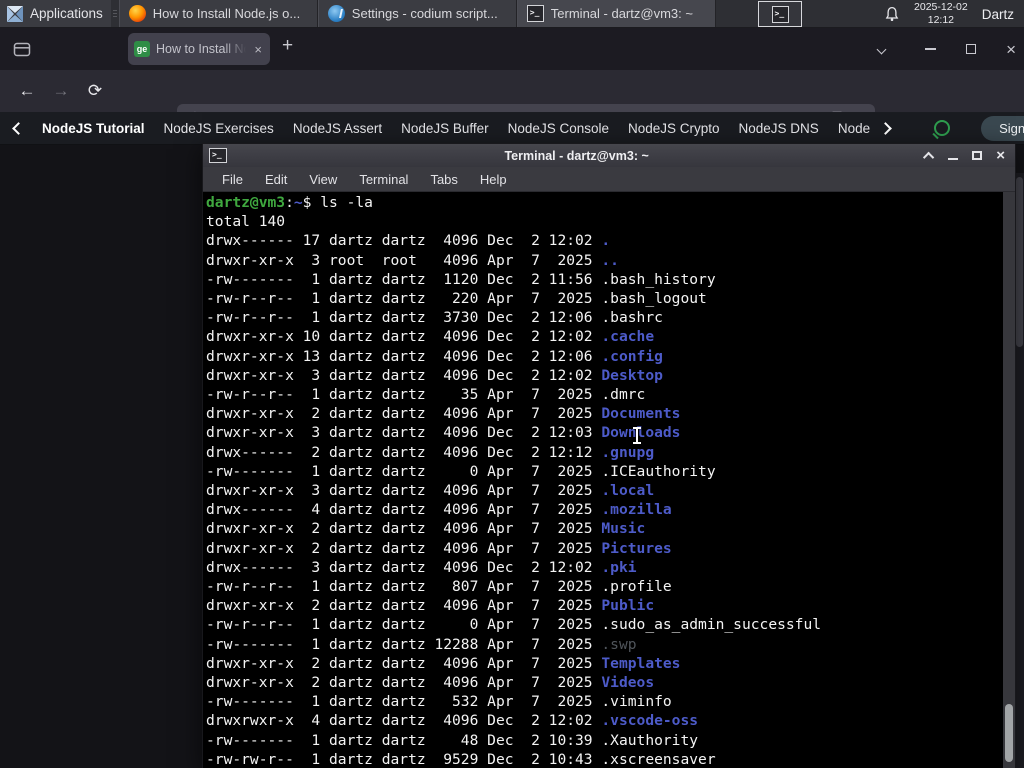 The height and width of the screenshot is (768, 1024). I want to click on subnav-item: NodeJS DNS, so click(779, 128).